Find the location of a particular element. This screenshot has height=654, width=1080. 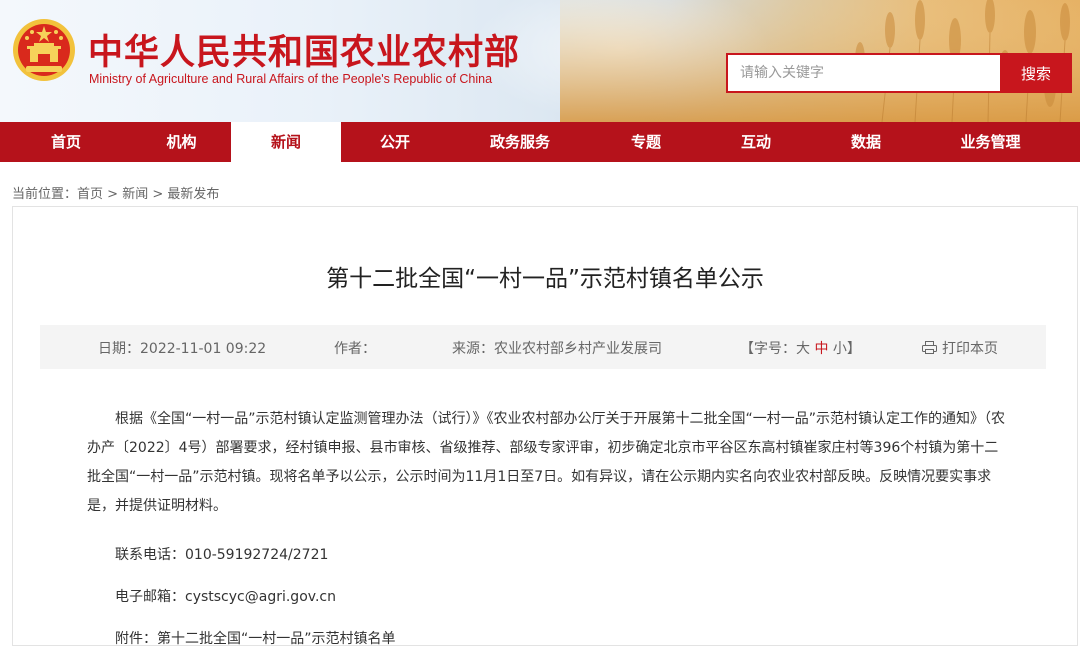

print-label: 打印本页 is located at coordinates (970, 349).